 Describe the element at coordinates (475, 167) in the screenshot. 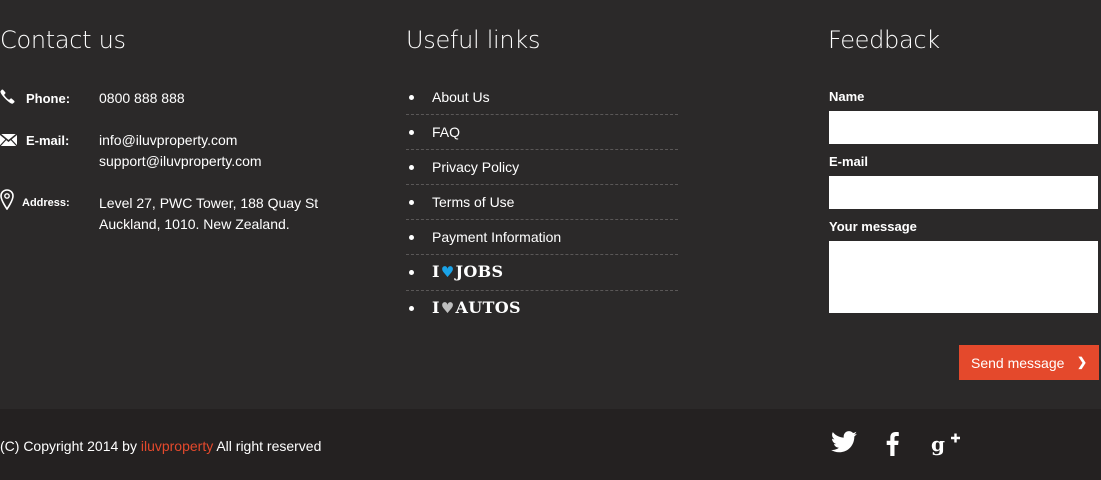

I see `link-privacy-policy: Privacy Policy` at that location.